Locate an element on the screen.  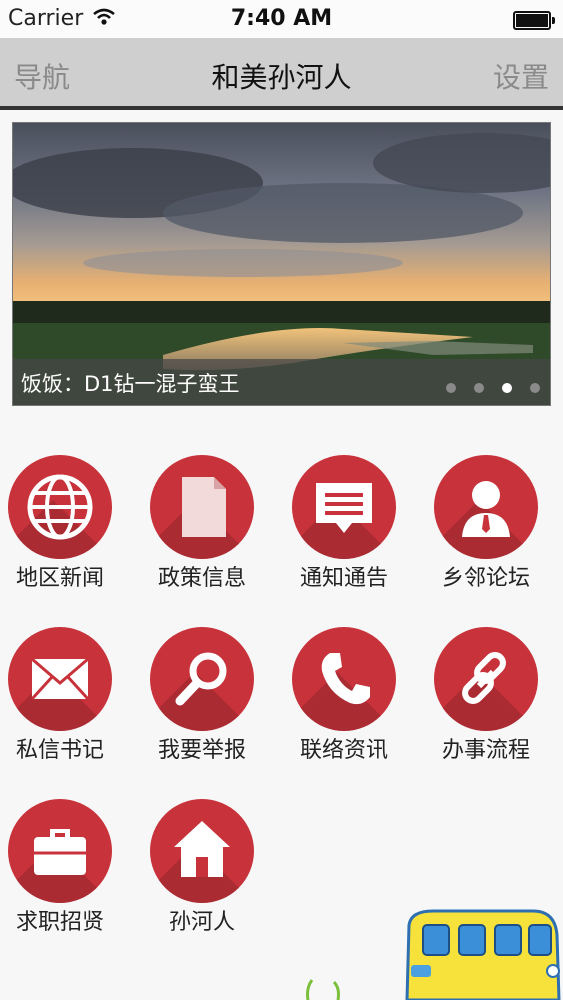
phone-icon is located at coordinates (344, 679).